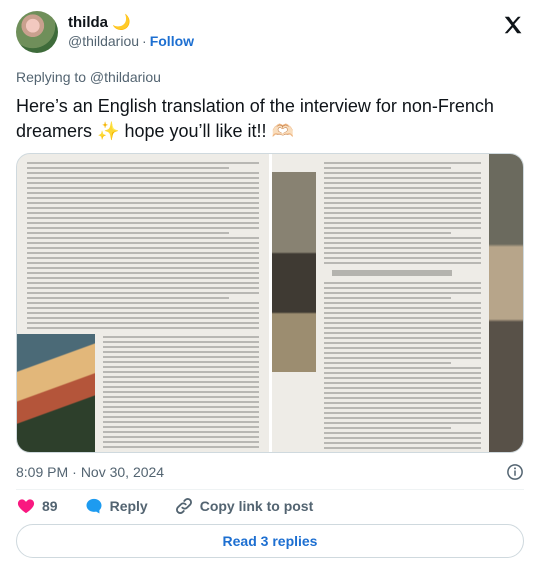 This screenshot has width=540, height=567. Describe the element at coordinates (103, 41) in the screenshot. I see `author-handle: @thildariou` at that location.